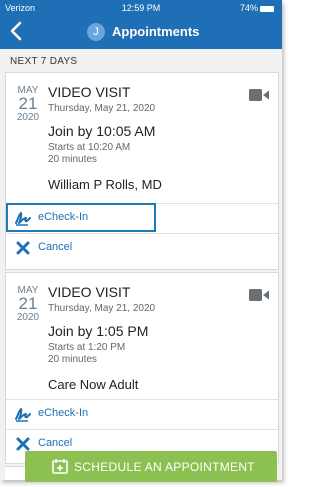 The height and width of the screenshot is (487, 320). I want to click on app-header: Verizon 12:59 PM 74% J Appointments, so click(141, 24).